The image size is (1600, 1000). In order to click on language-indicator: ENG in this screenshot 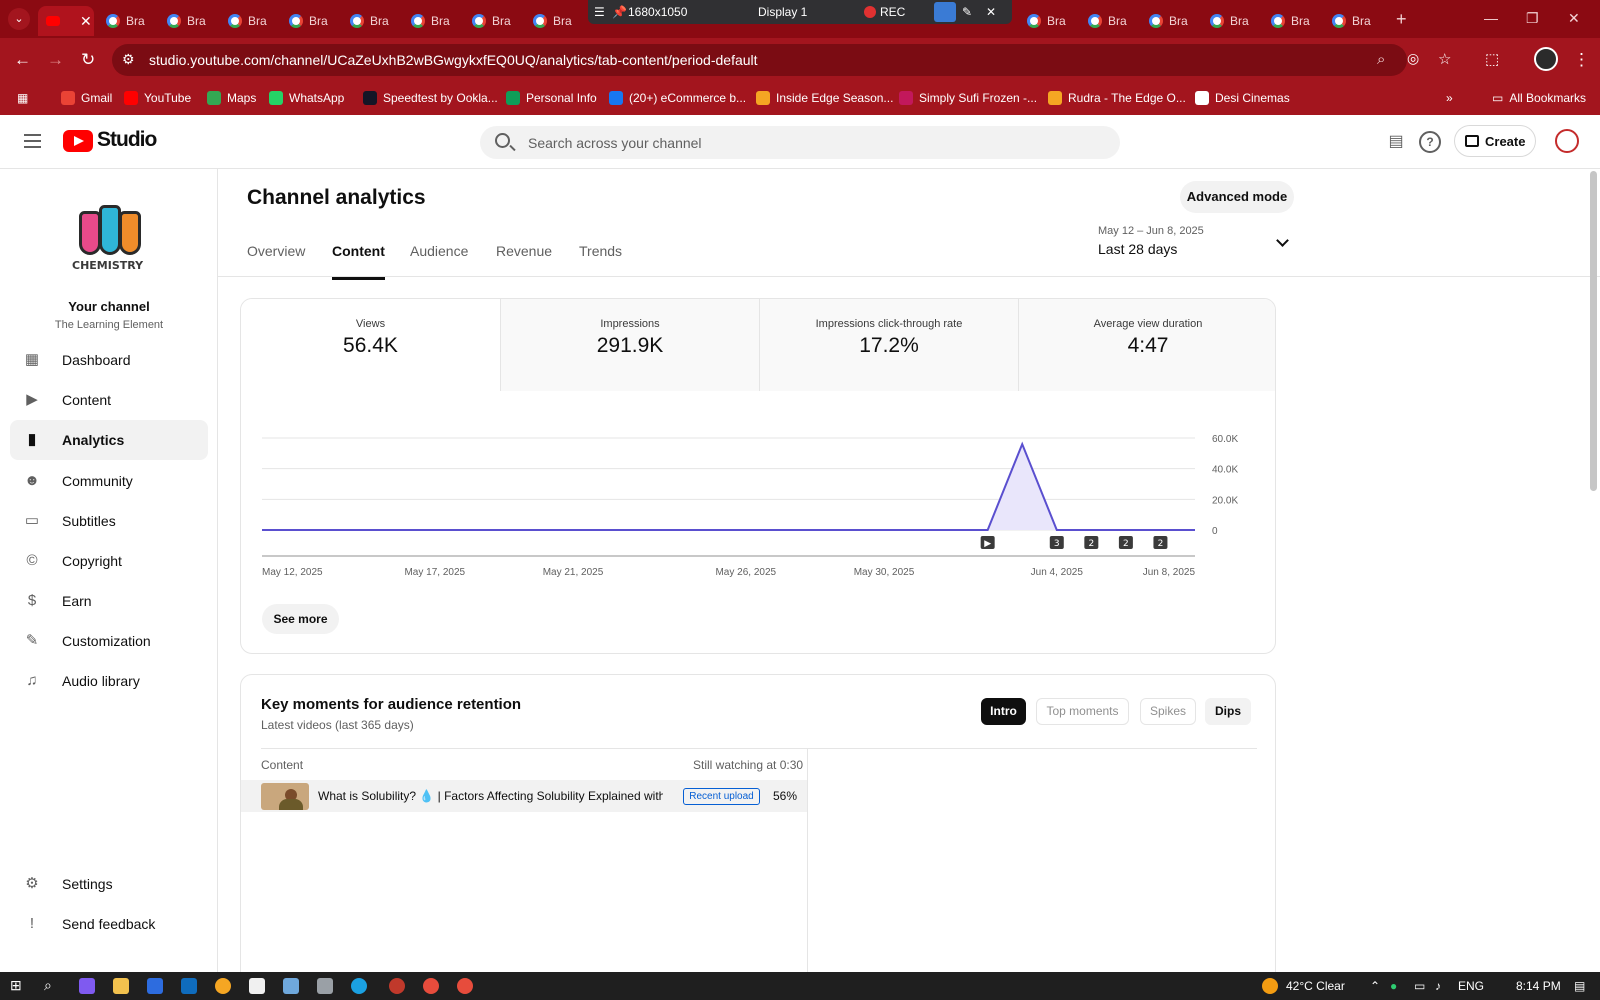, I will do `click(1471, 986)`.